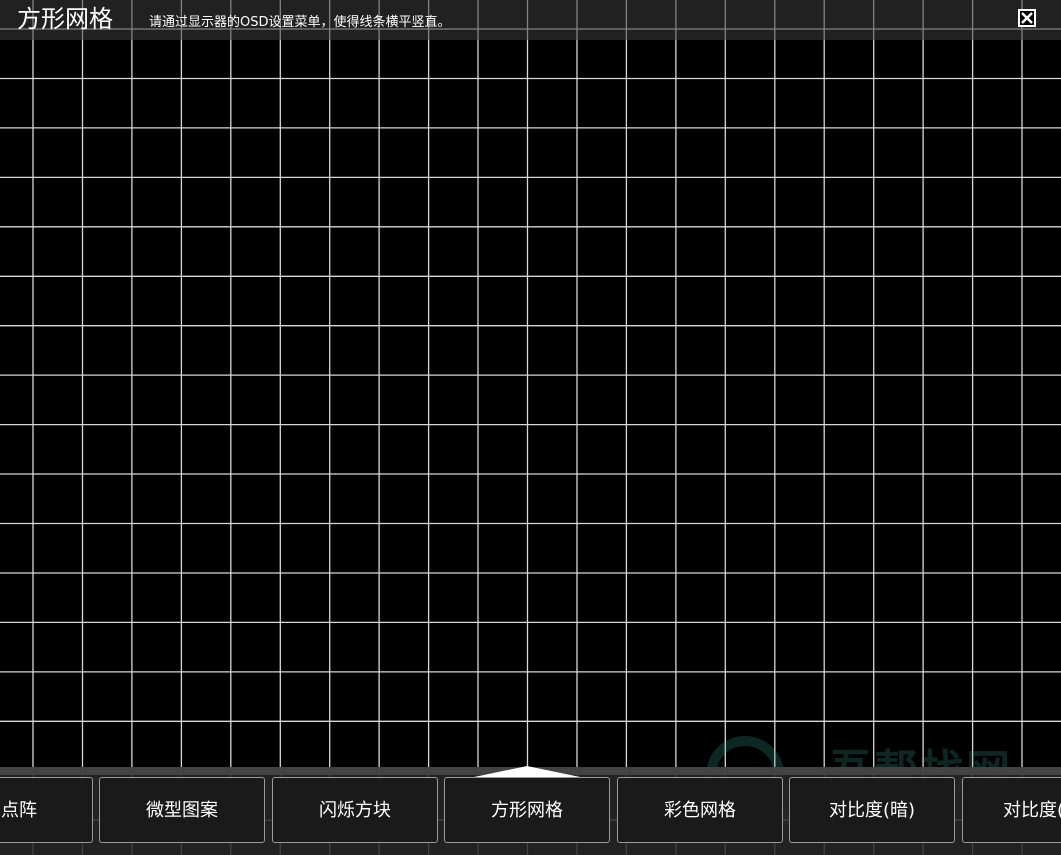 This screenshot has width=1061, height=855. I want to click on tab-color-grid: 彩色网格, so click(700, 810).